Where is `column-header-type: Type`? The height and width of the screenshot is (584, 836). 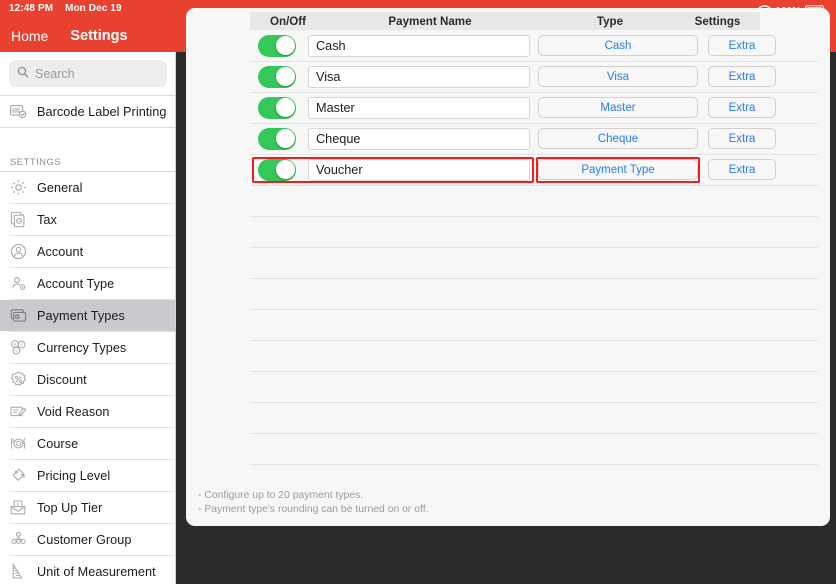 column-header-type: Type is located at coordinates (610, 21).